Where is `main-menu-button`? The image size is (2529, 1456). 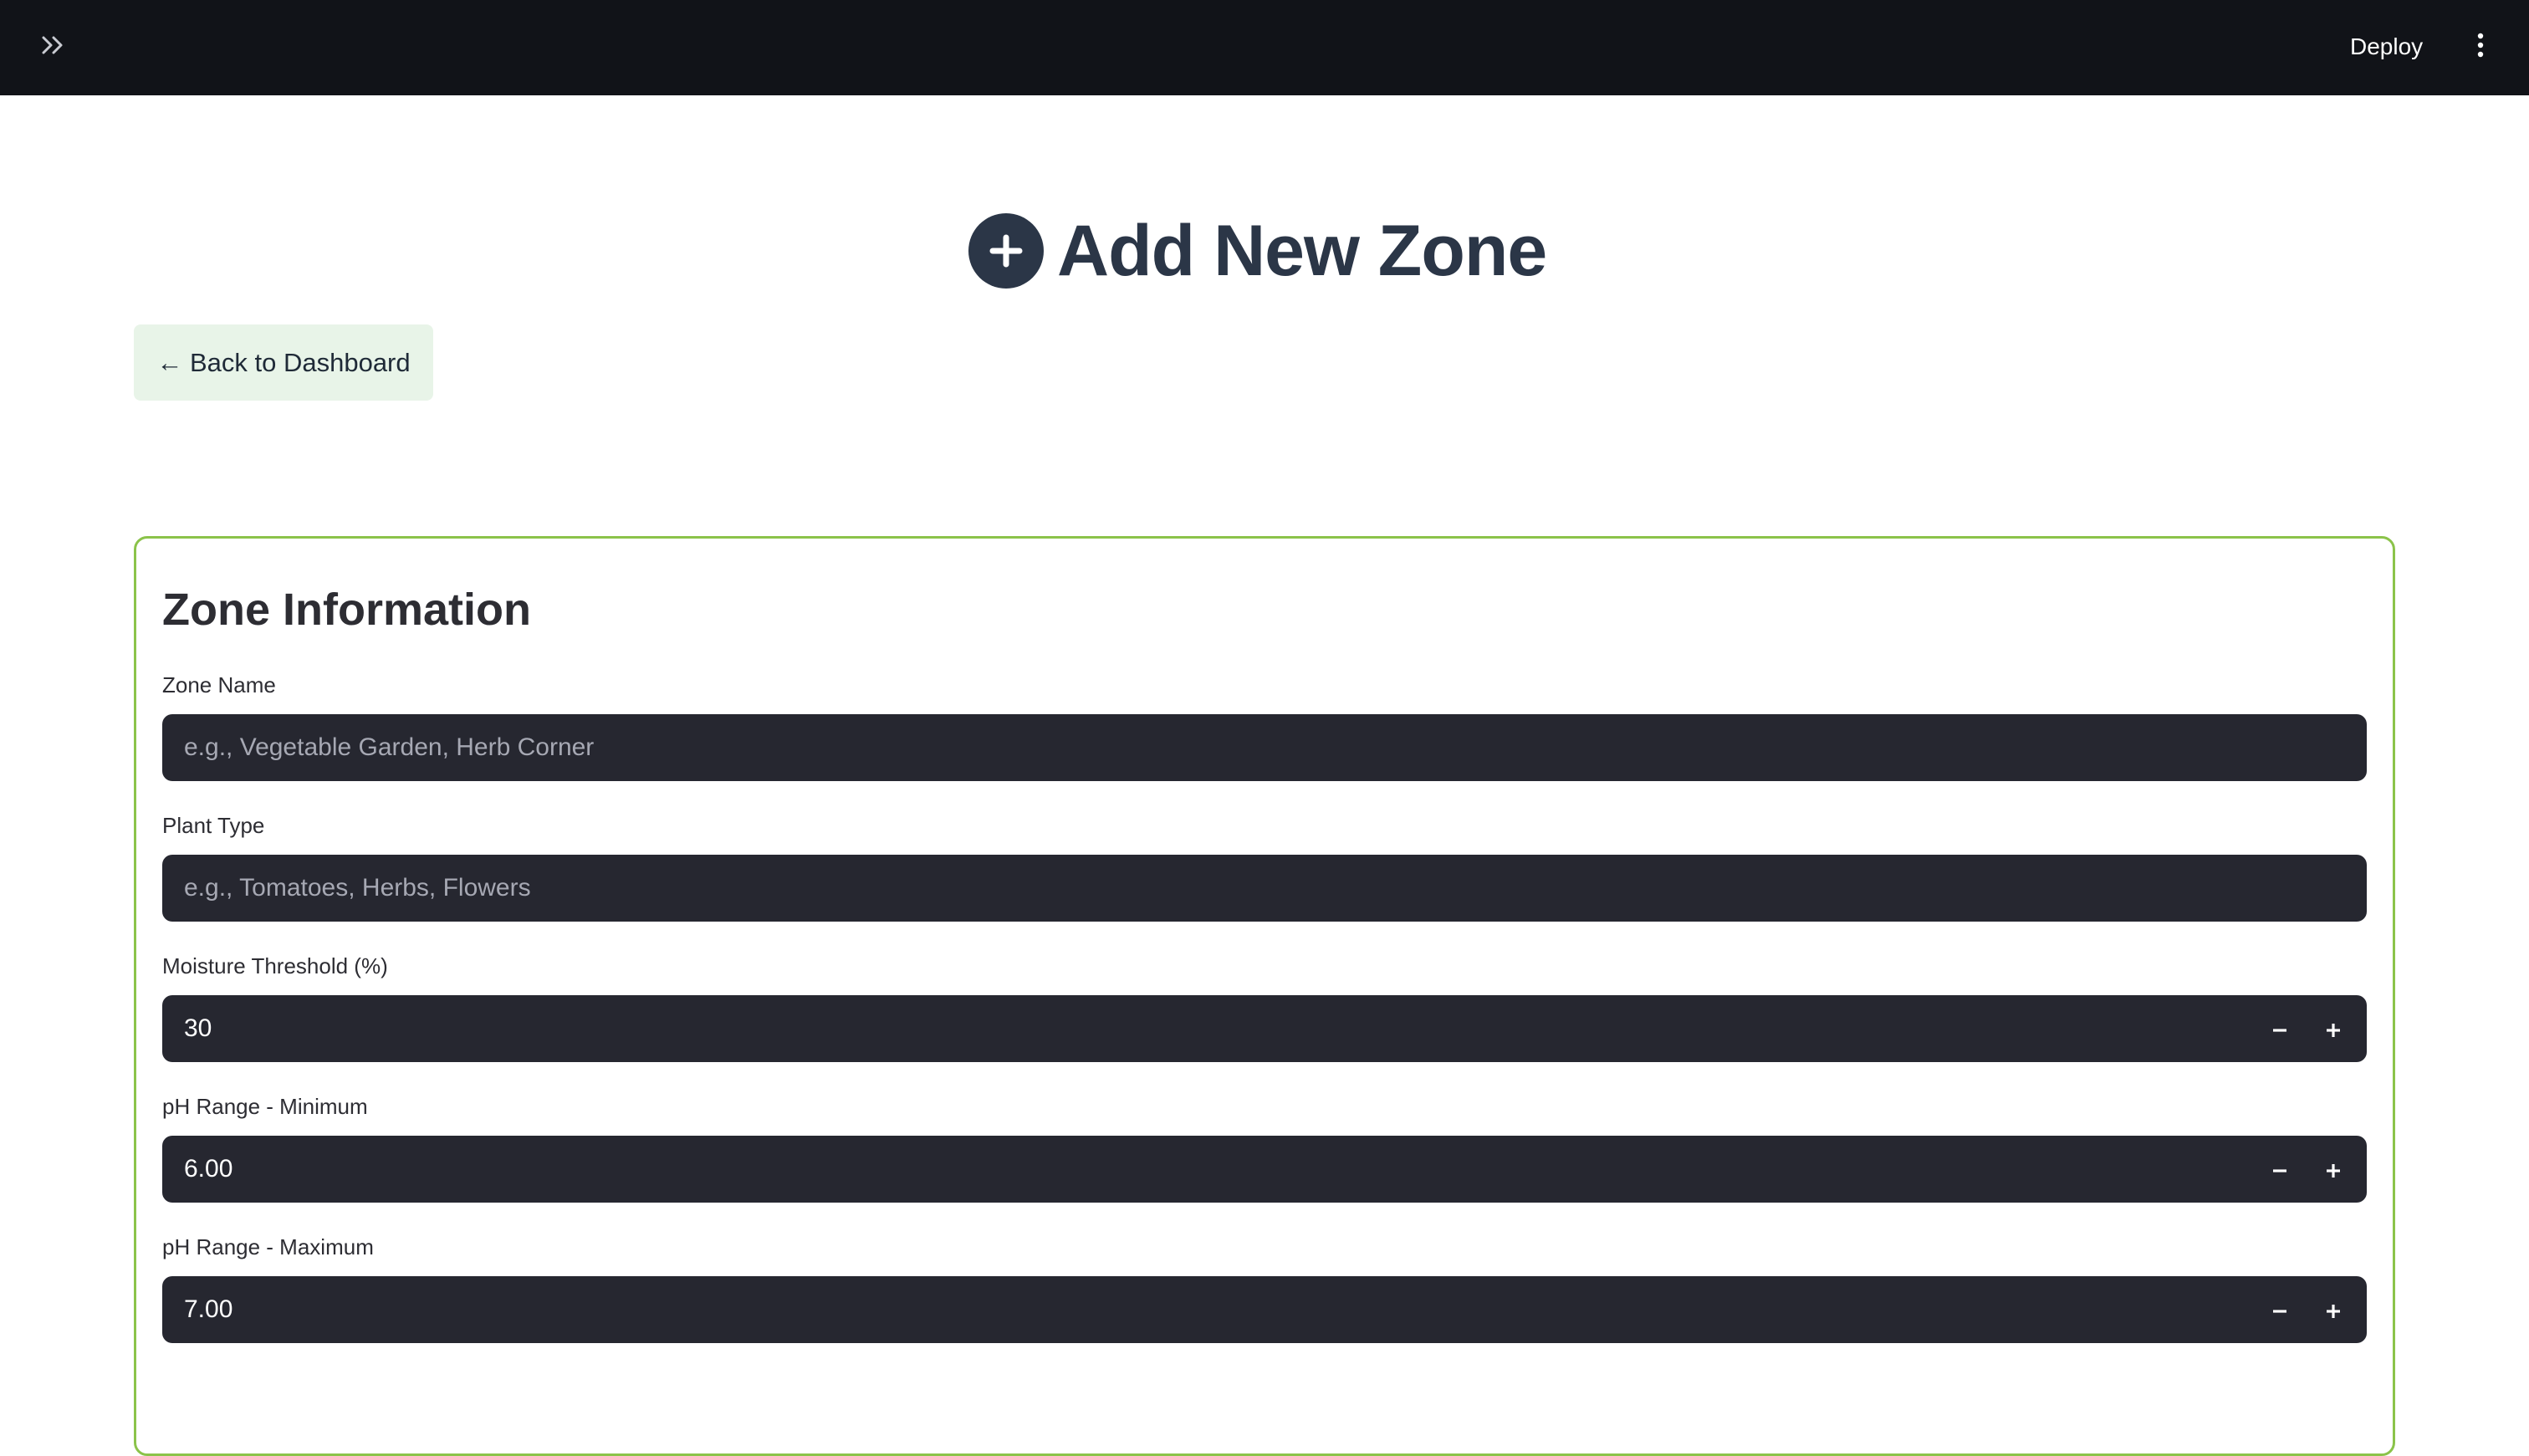
main-menu-button is located at coordinates (2480, 47).